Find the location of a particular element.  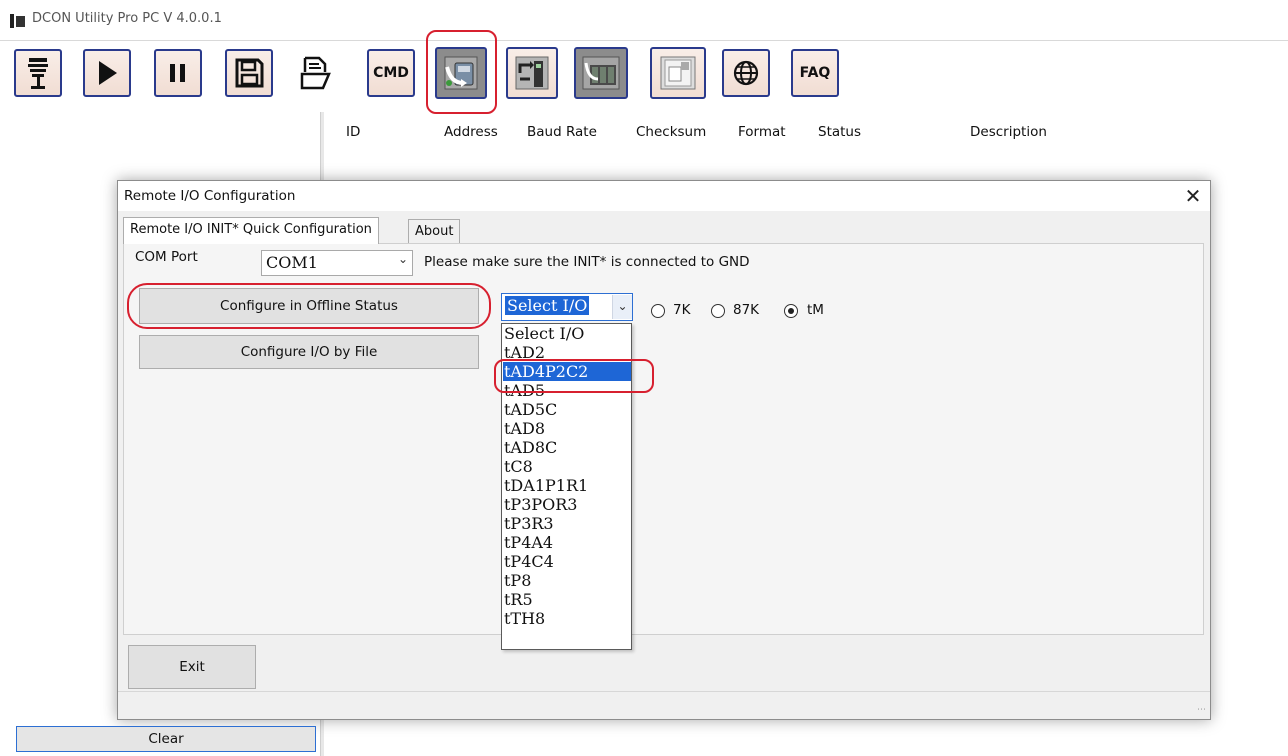

save-button is located at coordinates (249, 73).